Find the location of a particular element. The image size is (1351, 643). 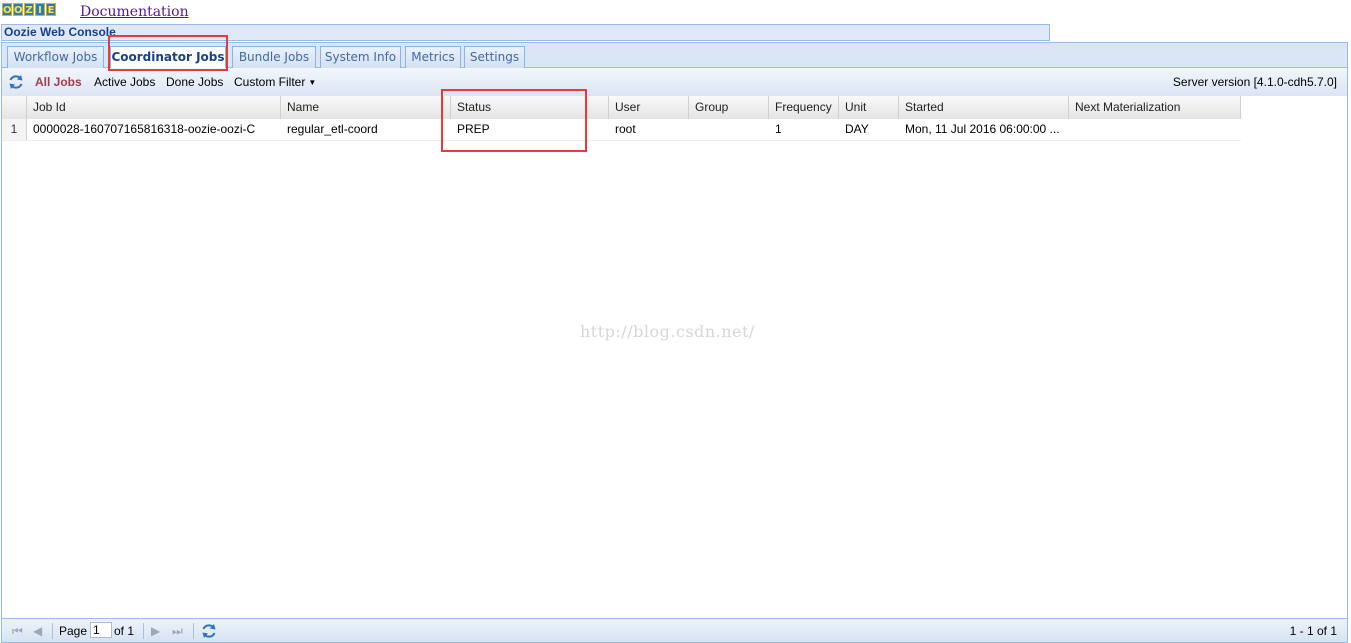

row-number: 1 is located at coordinates (14, 129).